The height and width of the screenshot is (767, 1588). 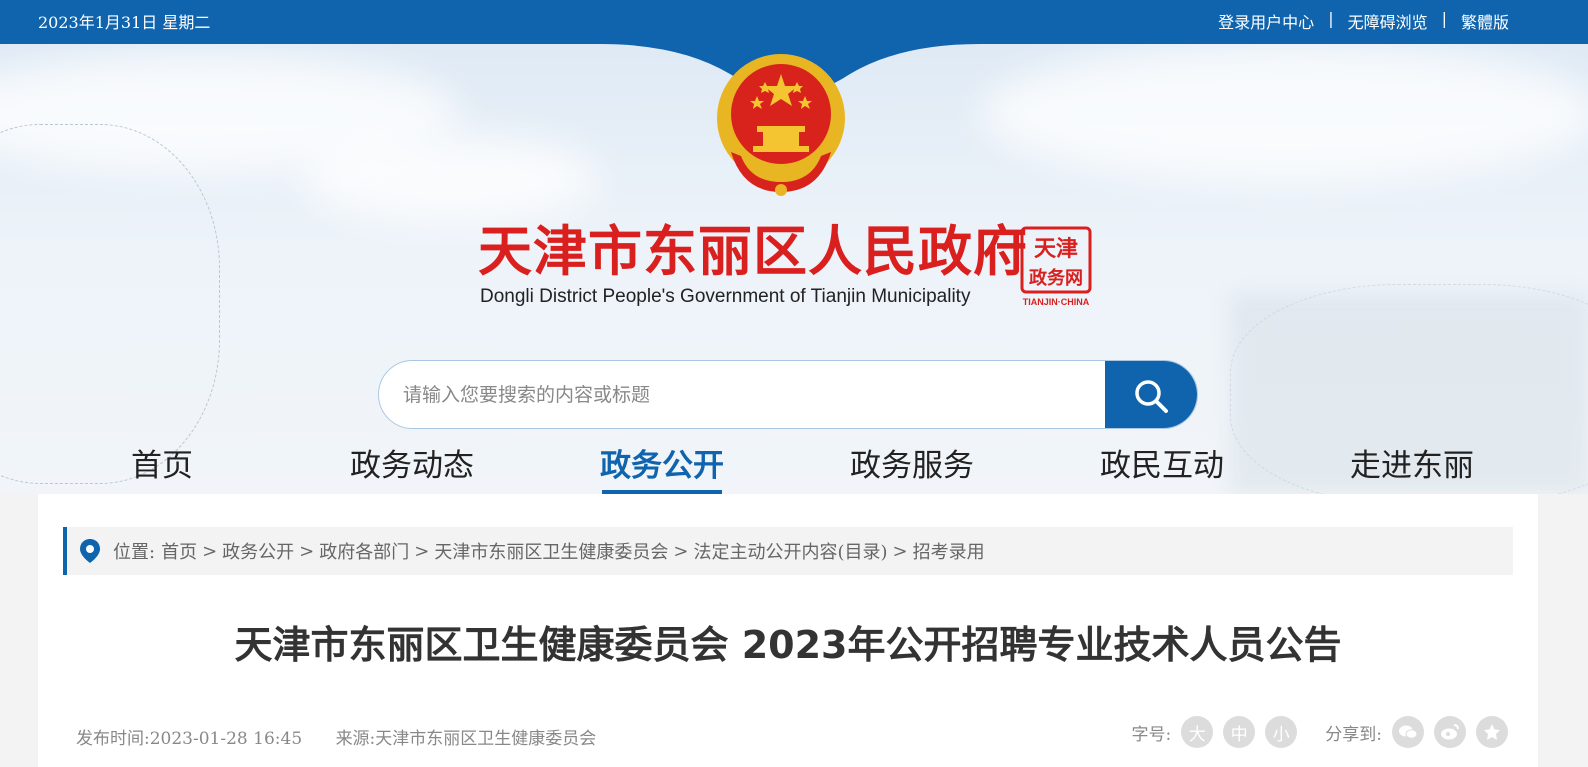 I want to click on location-pin-icon, so click(x=90, y=551).